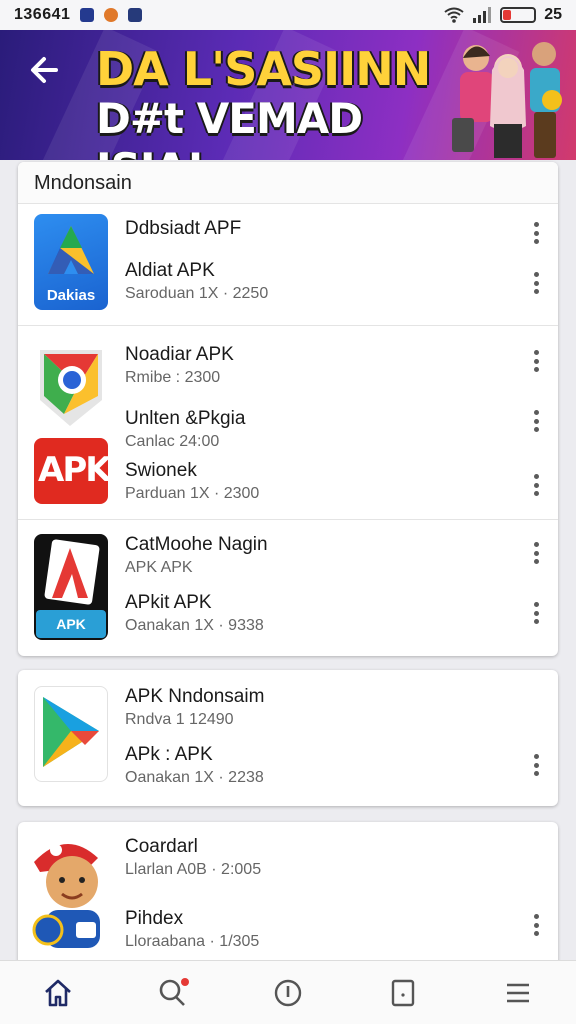 The height and width of the screenshot is (1024, 576). I want to click on app-name: Pihdex, so click(154, 918).